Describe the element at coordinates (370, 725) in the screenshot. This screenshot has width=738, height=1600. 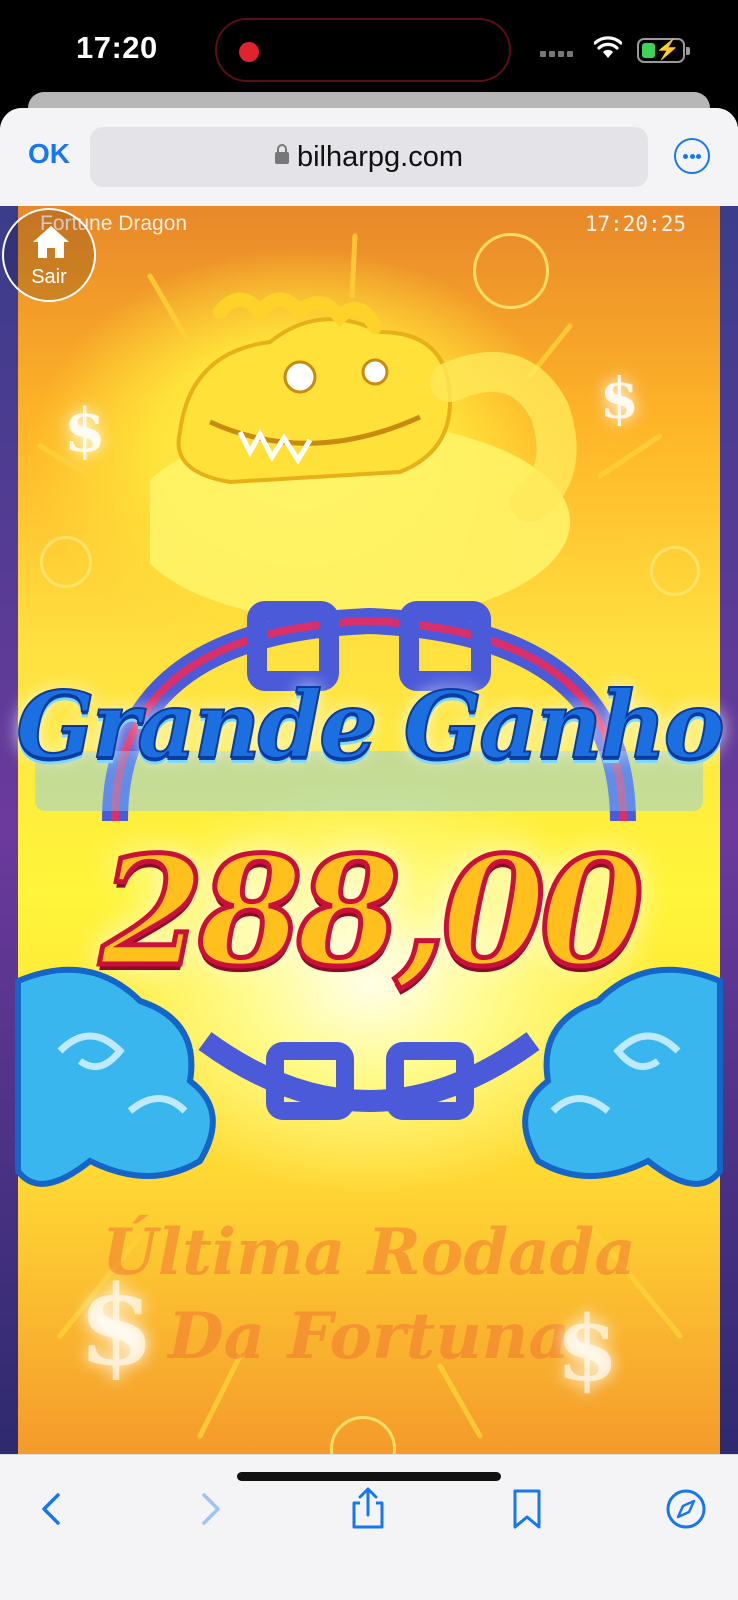
I see `big-win-title: Grande Ganho` at that location.